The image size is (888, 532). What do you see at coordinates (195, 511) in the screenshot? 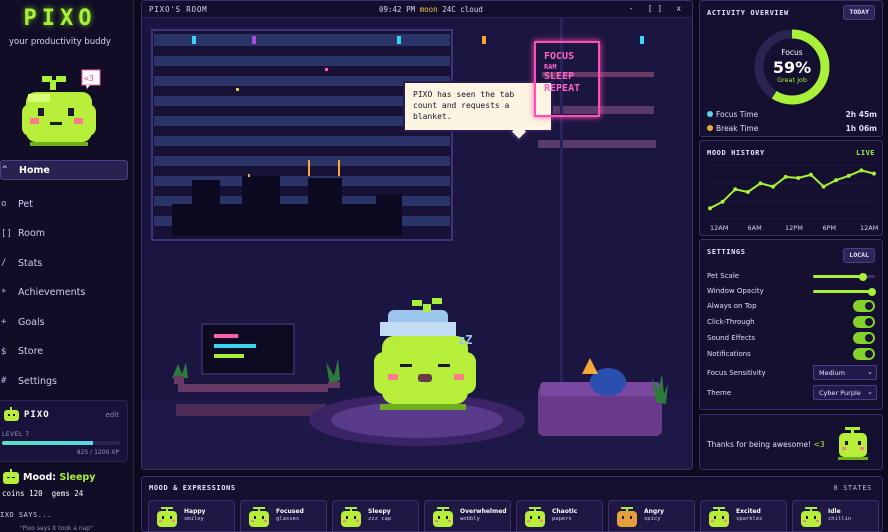
I see `expression-name: Happy` at bounding box center [195, 511].